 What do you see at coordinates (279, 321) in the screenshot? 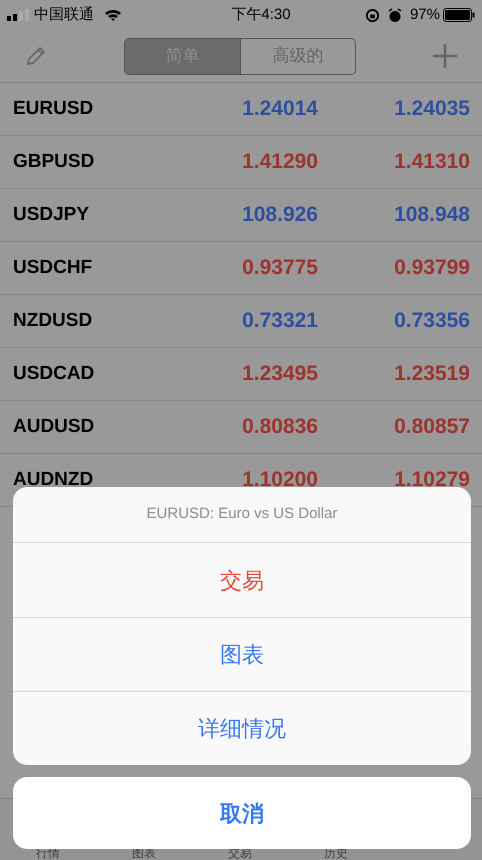
I see `bid-price: 0.73321` at bounding box center [279, 321].